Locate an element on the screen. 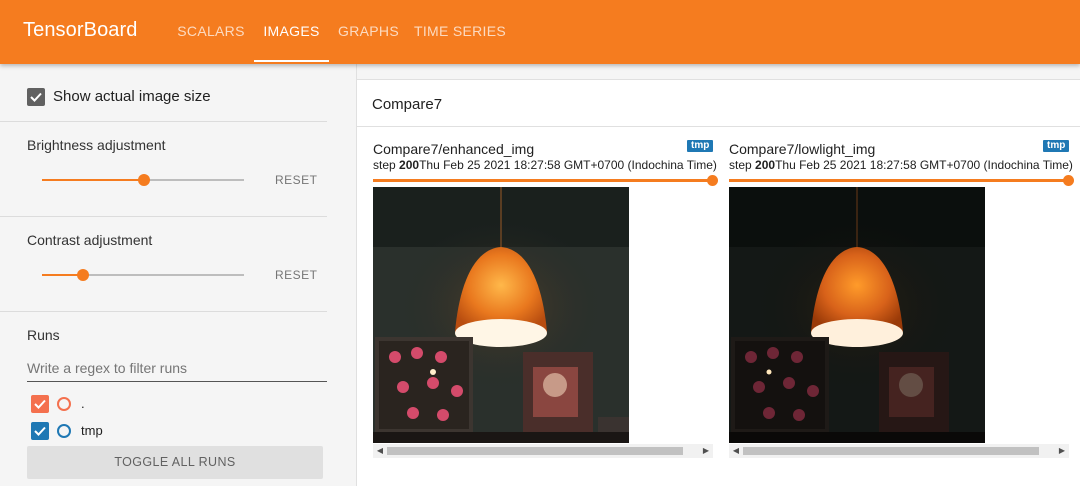 The width and height of the screenshot is (1080, 486). tab-graphs: GRAPHS is located at coordinates (368, 32).